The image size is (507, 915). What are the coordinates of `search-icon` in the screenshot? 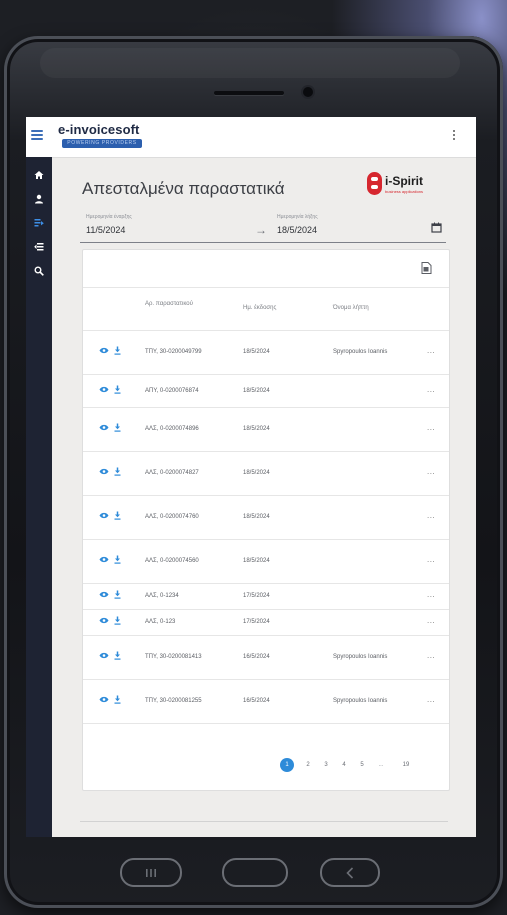 It's located at (39, 271).